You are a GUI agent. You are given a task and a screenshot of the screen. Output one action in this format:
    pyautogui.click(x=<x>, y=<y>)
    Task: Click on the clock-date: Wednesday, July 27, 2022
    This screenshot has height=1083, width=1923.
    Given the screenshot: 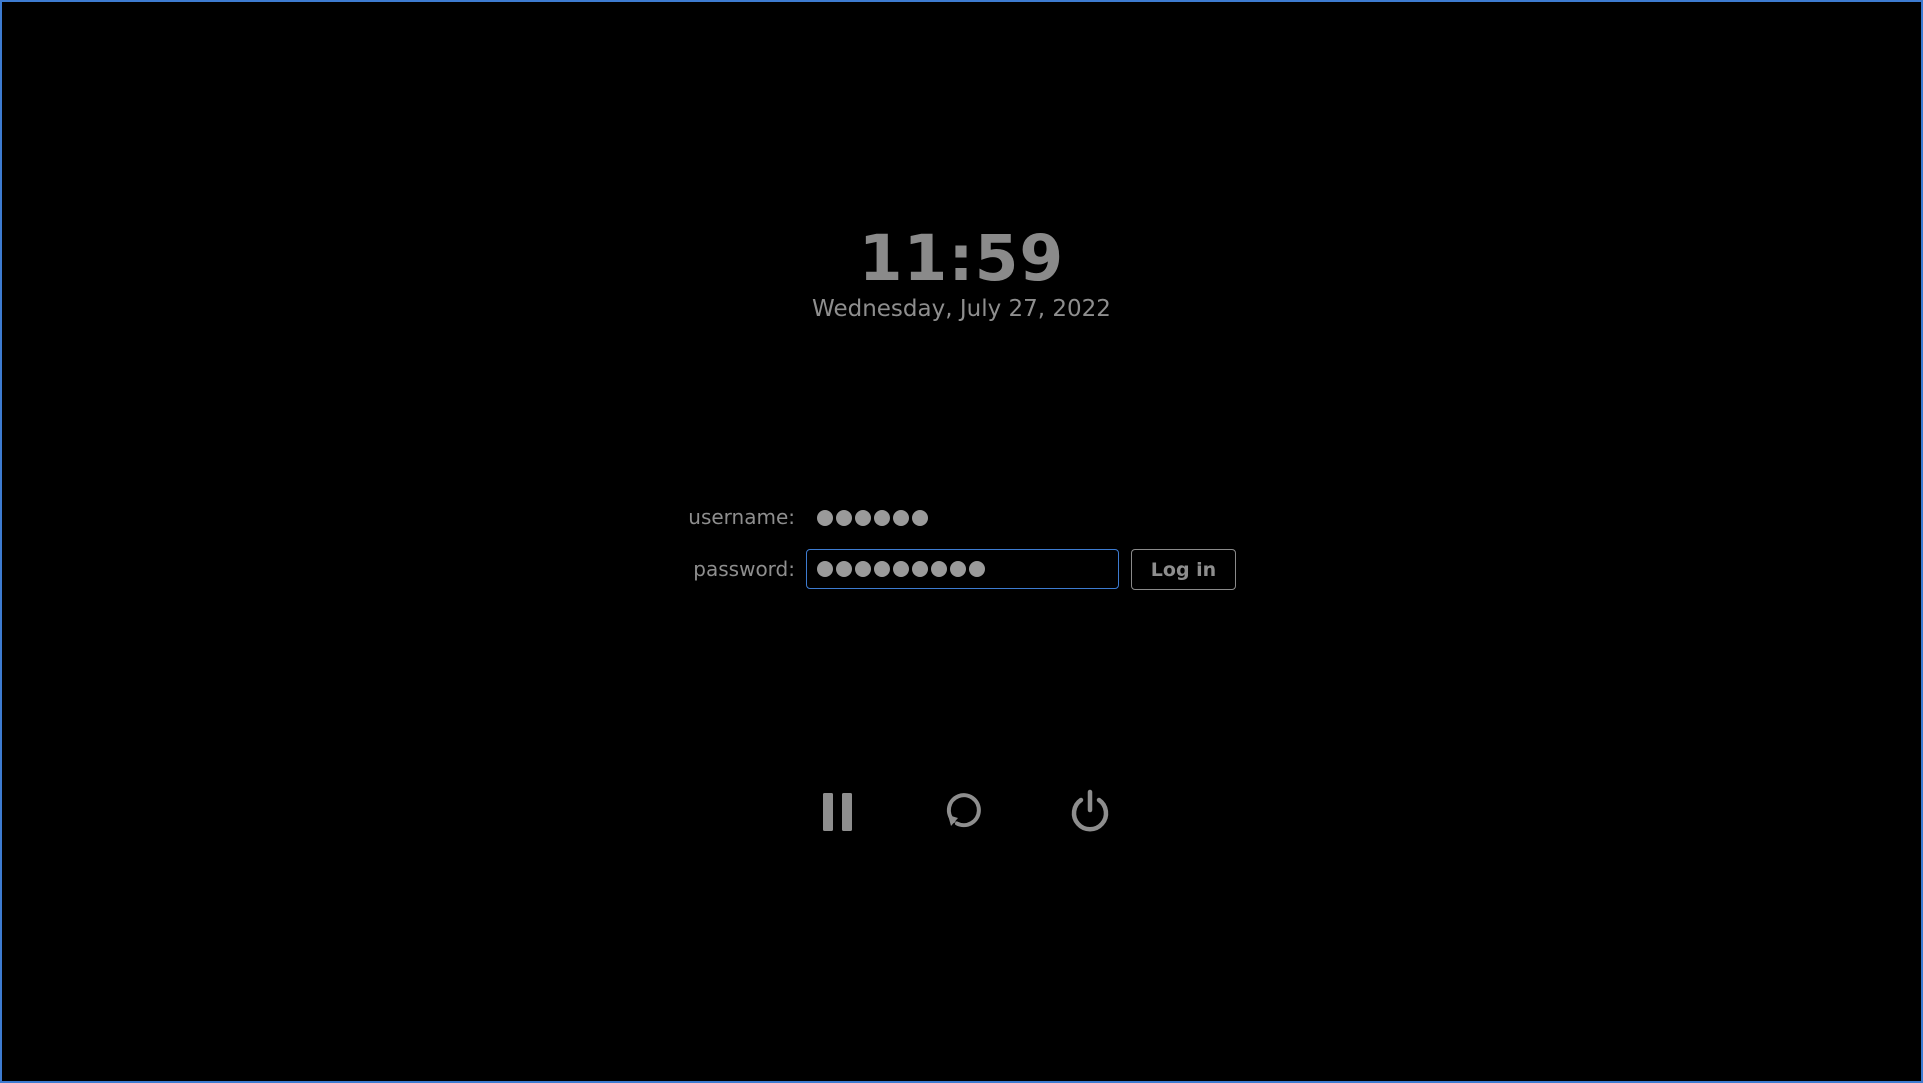 What is the action you would take?
    pyautogui.click(x=961, y=309)
    